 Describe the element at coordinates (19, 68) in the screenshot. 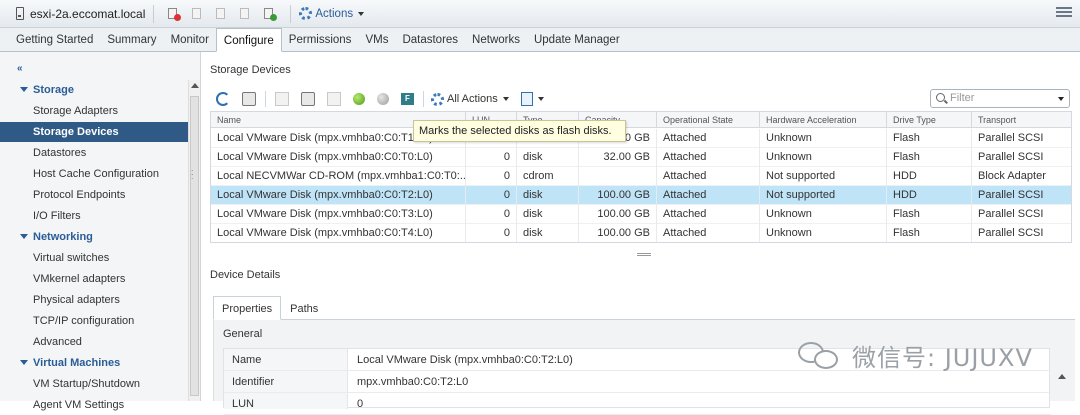

I see `collapse-sidebar-icon: «` at that location.